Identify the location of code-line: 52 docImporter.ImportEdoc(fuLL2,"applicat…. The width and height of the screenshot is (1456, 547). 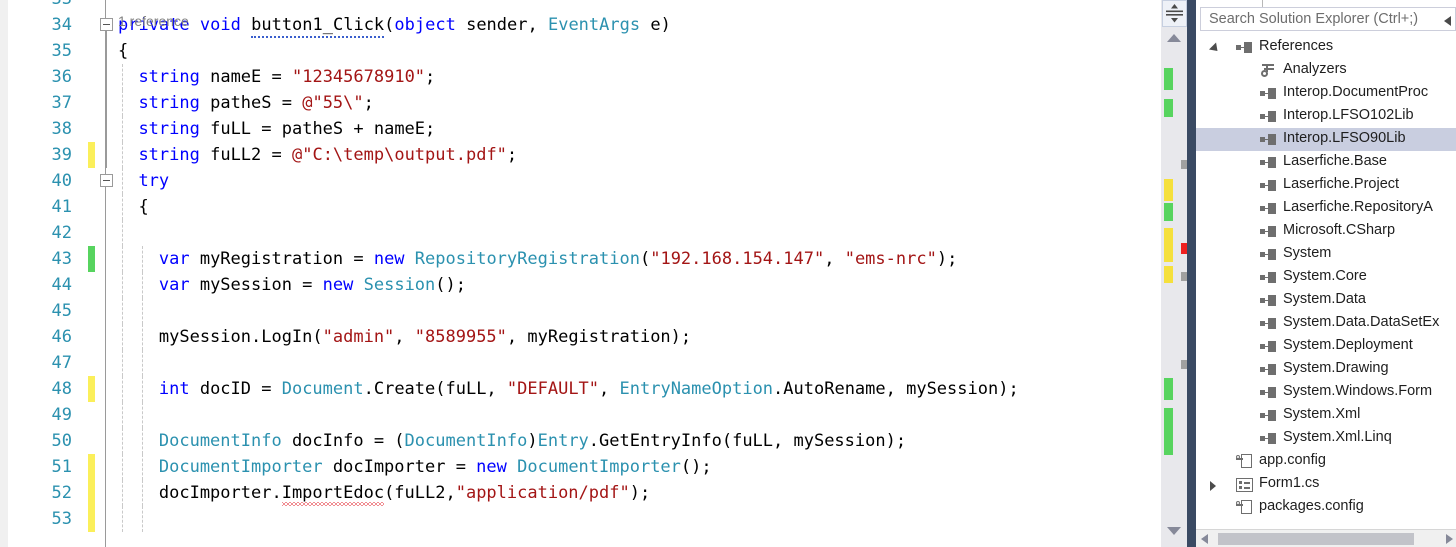
(580, 493).